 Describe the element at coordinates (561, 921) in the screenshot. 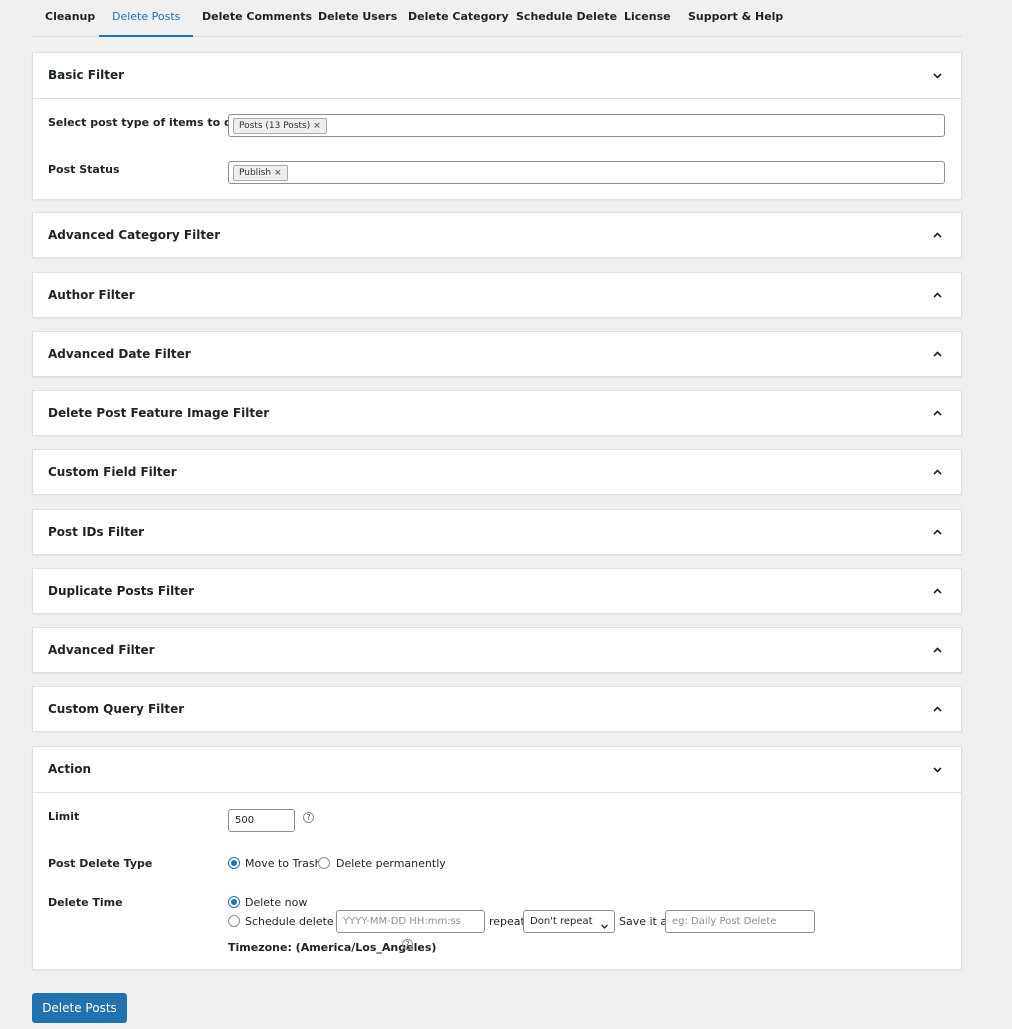

I see `repeat-value: Don't repeat` at that location.